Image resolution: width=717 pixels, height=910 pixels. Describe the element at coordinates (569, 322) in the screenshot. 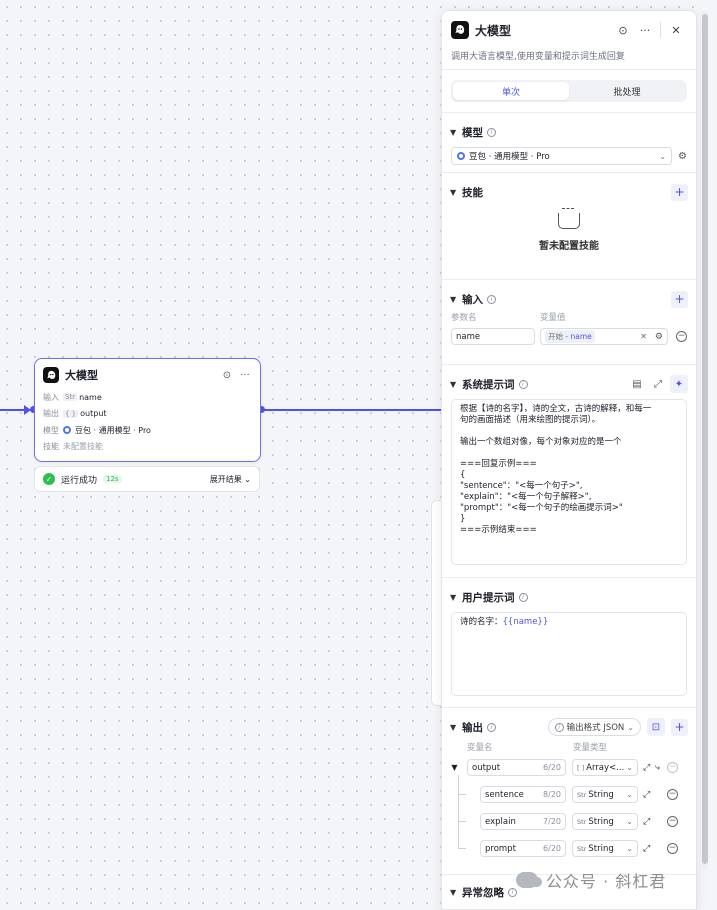

I see `input-section: ▼ 输入 i + 参数名 变量值 name 开始 - name ✕ ⚙ −` at that location.